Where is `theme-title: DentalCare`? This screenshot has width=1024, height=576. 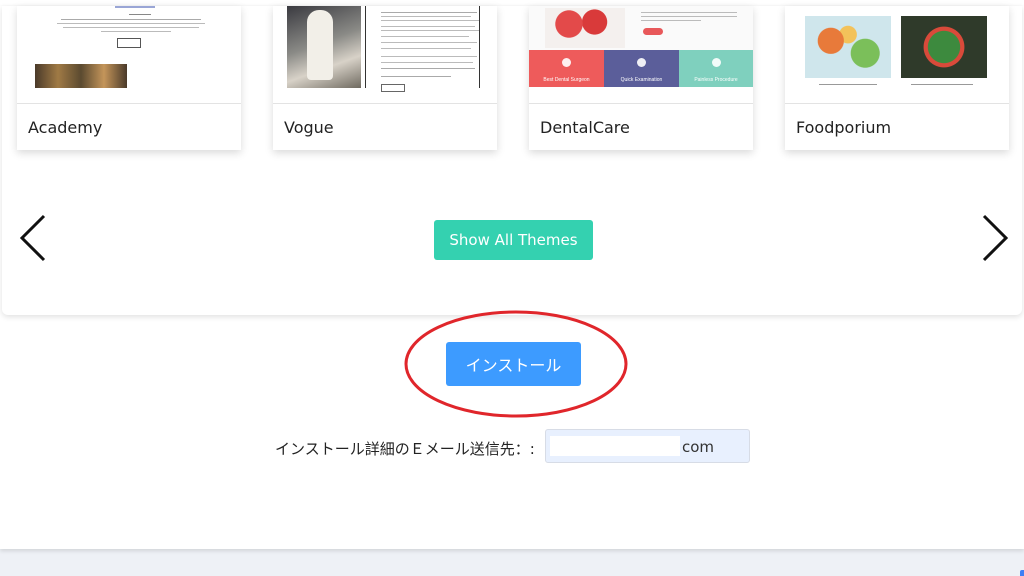 theme-title: DentalCare is located at coordinates (585, 127).